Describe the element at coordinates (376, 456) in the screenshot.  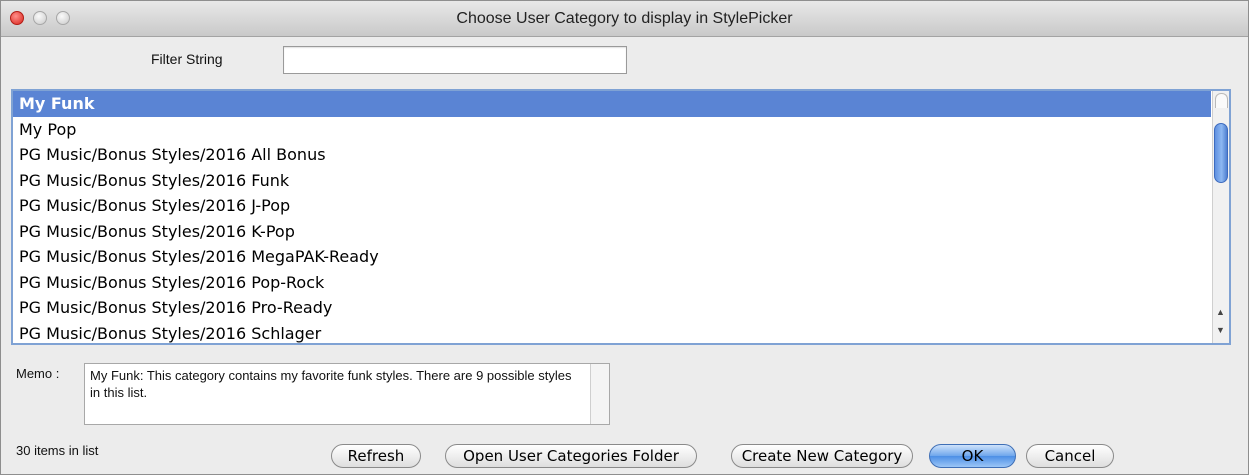
I see `refresh-button: Refresh` at that location.